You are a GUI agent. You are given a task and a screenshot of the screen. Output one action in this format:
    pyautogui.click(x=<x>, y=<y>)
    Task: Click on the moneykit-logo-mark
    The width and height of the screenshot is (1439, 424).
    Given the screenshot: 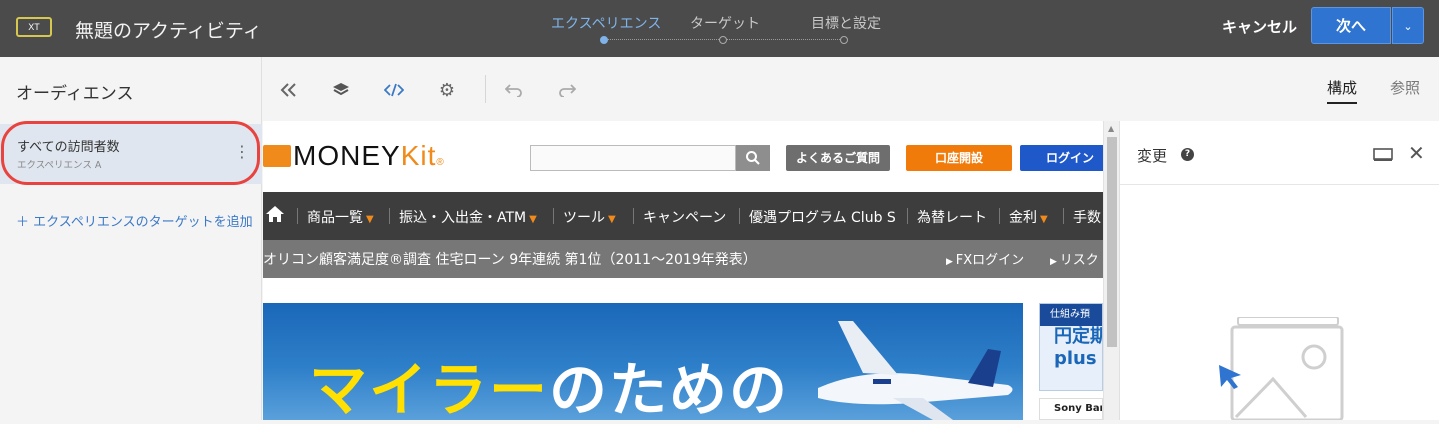 What is the action you would take?
    pyautogui.click(x=277, y=156)
    